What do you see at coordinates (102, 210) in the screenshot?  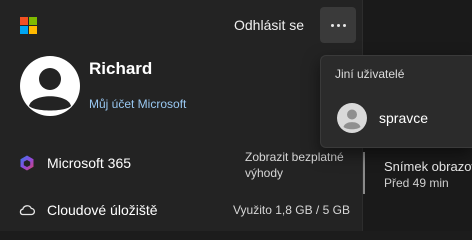 I see `cloud-storage-label: Cloudové úložiště` at bounding box center [102, 210].